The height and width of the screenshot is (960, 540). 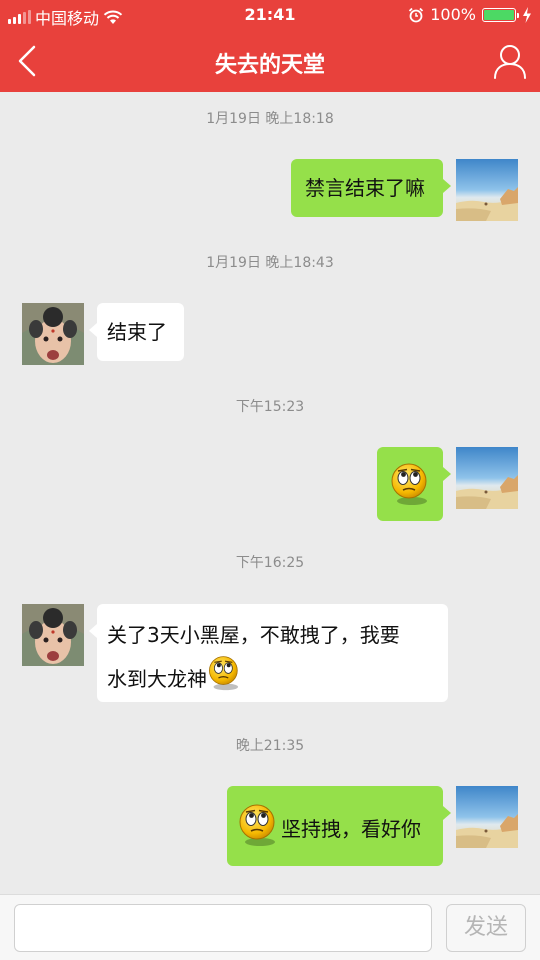 I want to click on battery-icon, so click(x=500, y=14).